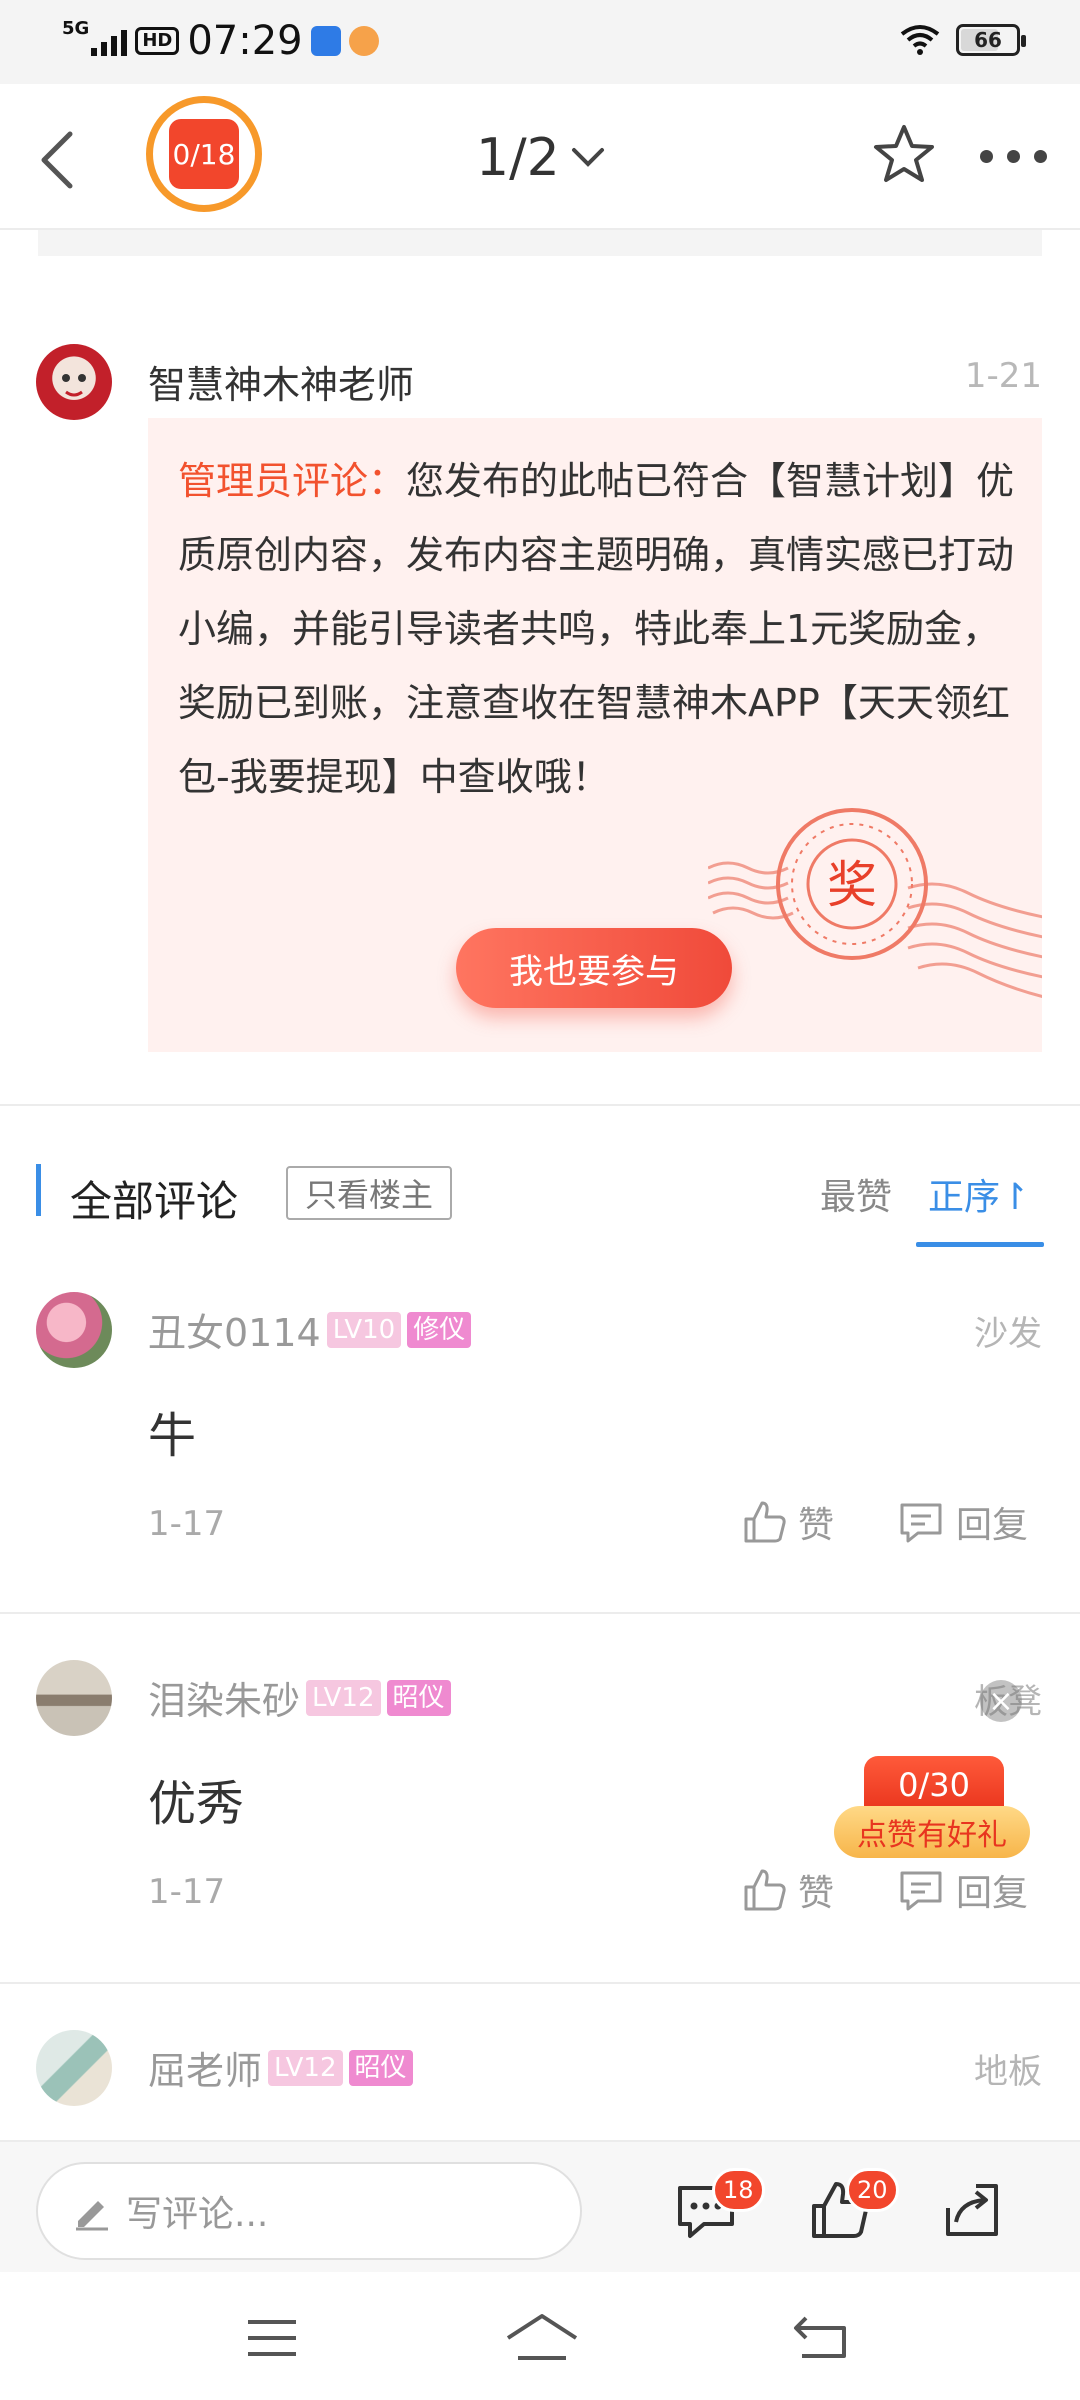 The height and width of the screenshot is (2400, 1080). I want to click on back-arrow-icon, so click(60, 160).